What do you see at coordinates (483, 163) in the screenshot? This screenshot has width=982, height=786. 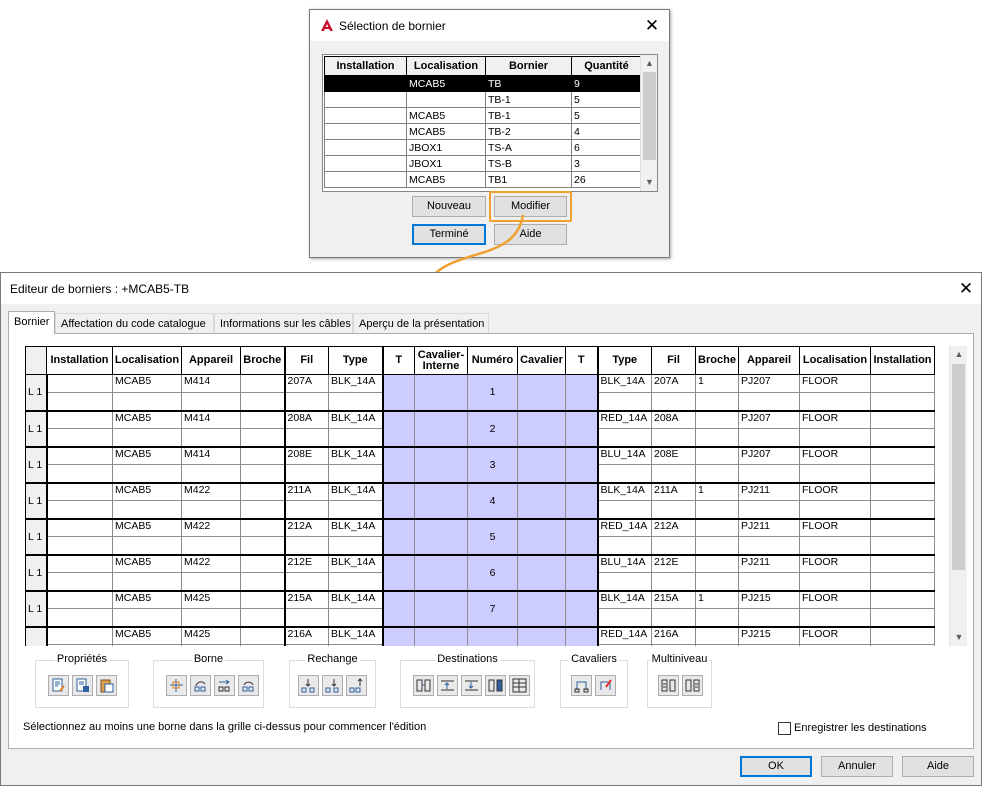 I see `table-row: JBOX1 TS-B 3` at bounding box center [483, 163].